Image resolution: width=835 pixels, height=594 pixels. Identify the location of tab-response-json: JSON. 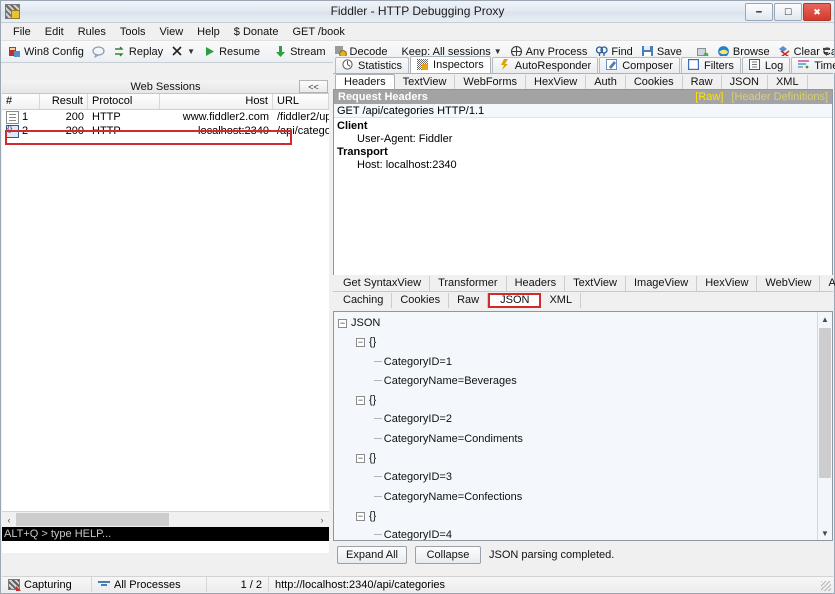
(515, 300).